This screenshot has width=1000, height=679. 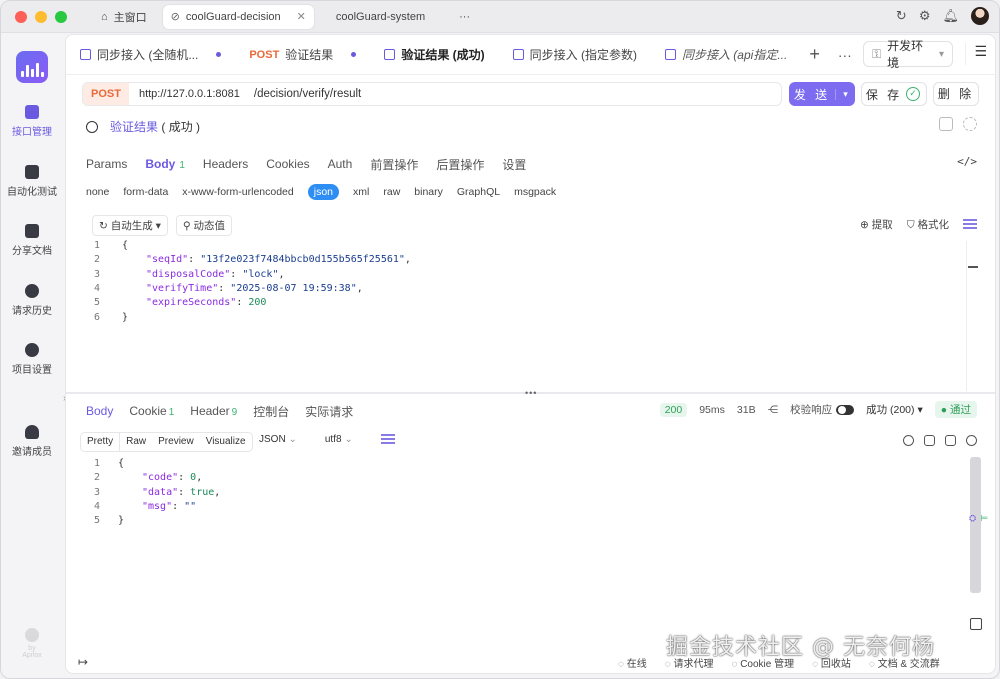 I want to click on response-body-viewer: 1 {2 "code": 0, 3 "data": true, 4 "msg": "" 5}, so click(x=520, y=497).